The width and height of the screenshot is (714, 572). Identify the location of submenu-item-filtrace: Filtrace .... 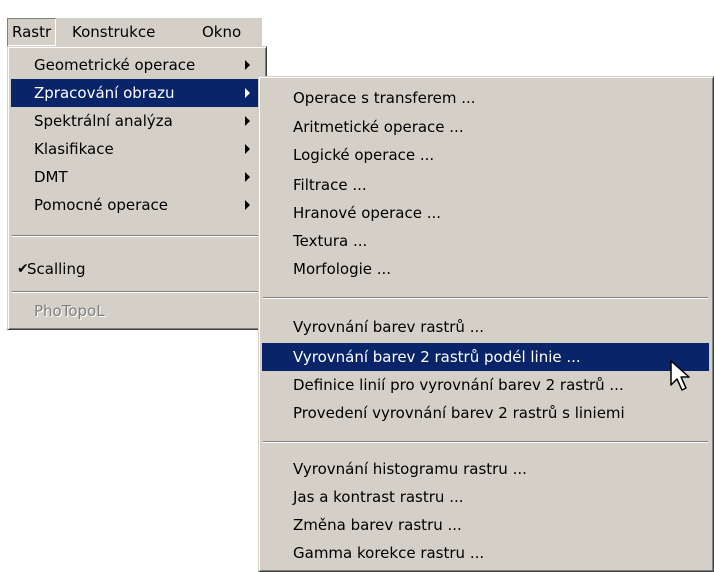
(485, 185).